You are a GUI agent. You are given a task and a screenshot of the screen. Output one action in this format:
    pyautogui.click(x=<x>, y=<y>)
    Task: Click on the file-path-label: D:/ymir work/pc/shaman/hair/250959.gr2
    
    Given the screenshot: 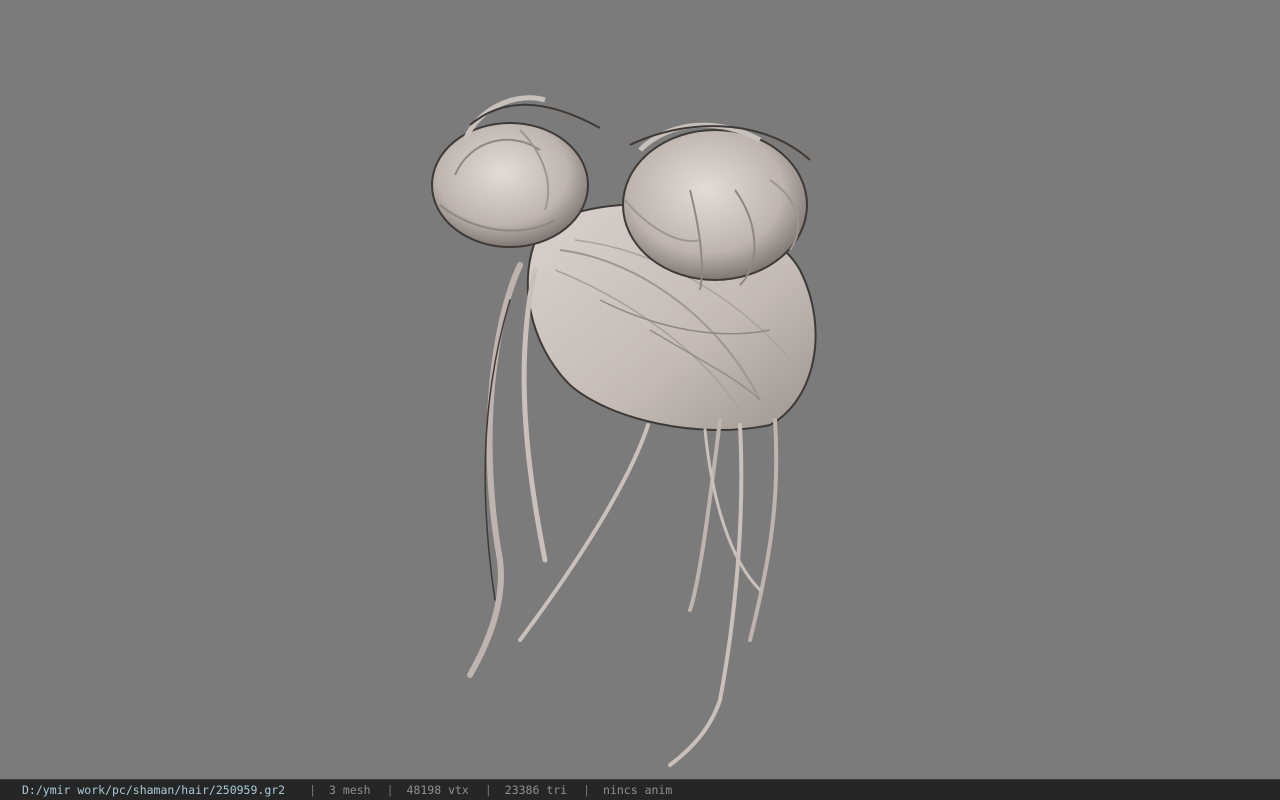 What is the action you would take?
    pyautogui.click(x=154, y=790)
    